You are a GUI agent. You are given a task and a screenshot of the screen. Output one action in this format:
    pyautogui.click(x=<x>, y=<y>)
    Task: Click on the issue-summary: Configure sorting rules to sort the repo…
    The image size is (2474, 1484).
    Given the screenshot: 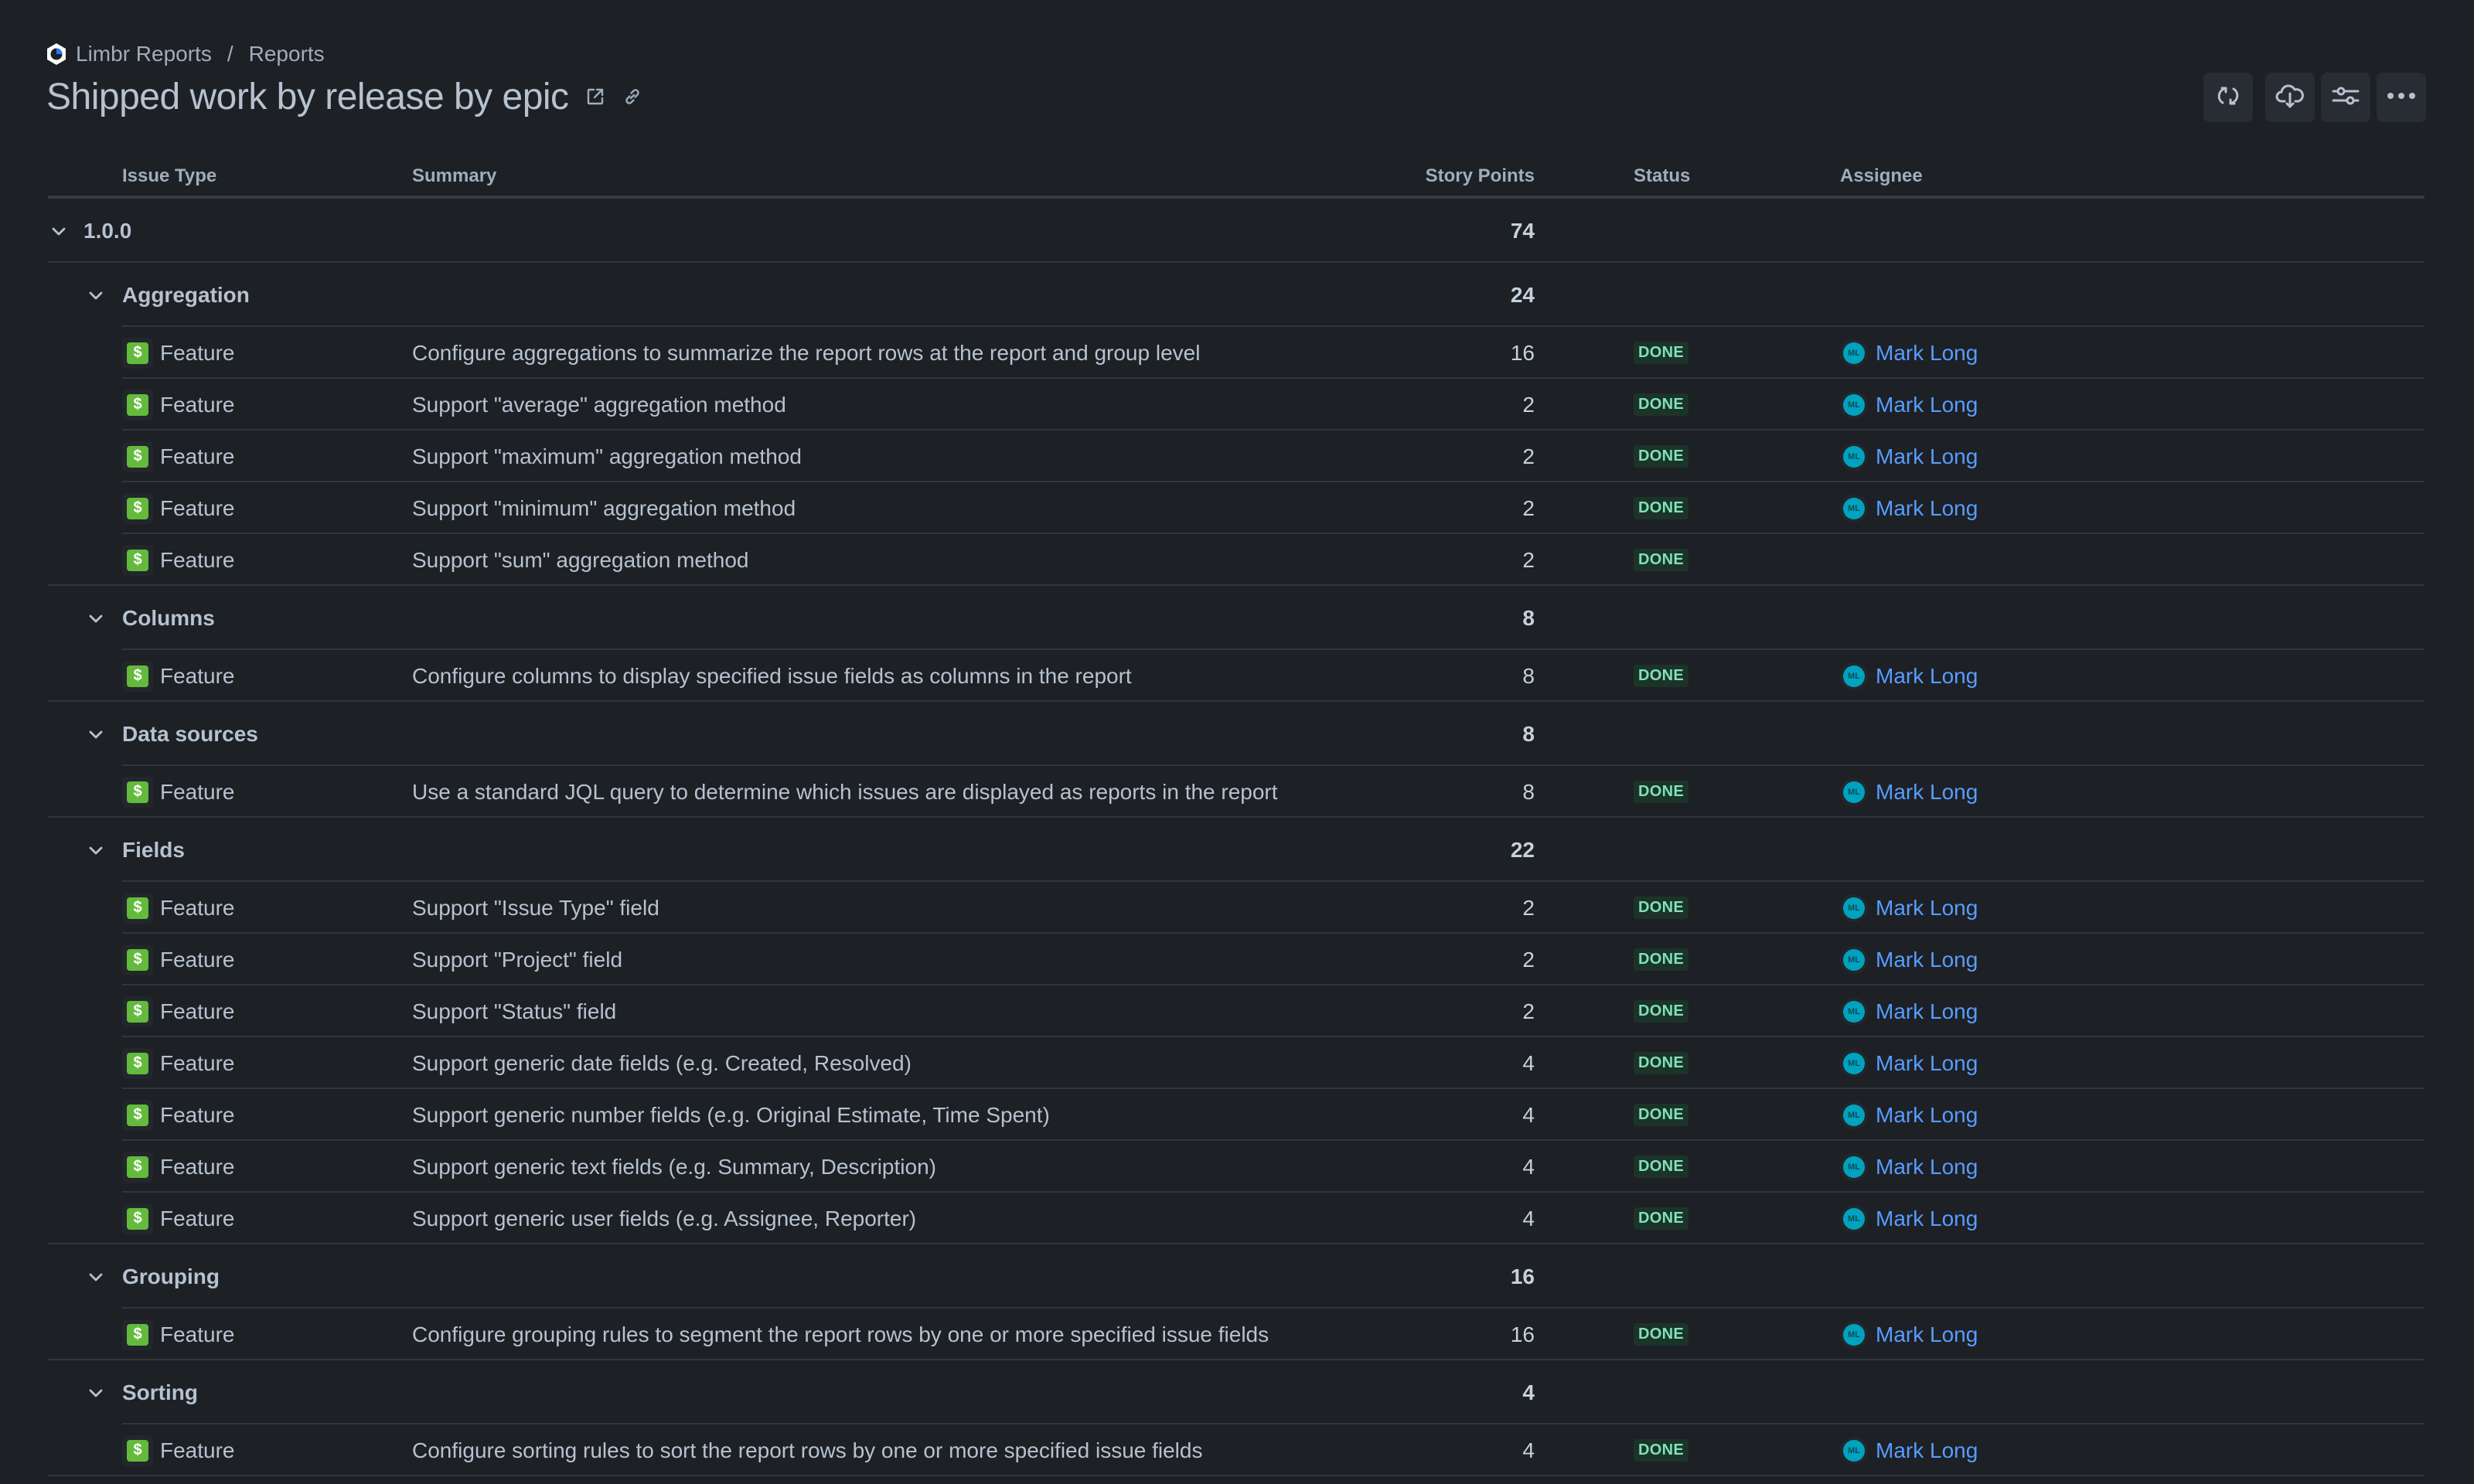 What is the action you would take?
    pyautogui.click(x=807, y=1450)
    